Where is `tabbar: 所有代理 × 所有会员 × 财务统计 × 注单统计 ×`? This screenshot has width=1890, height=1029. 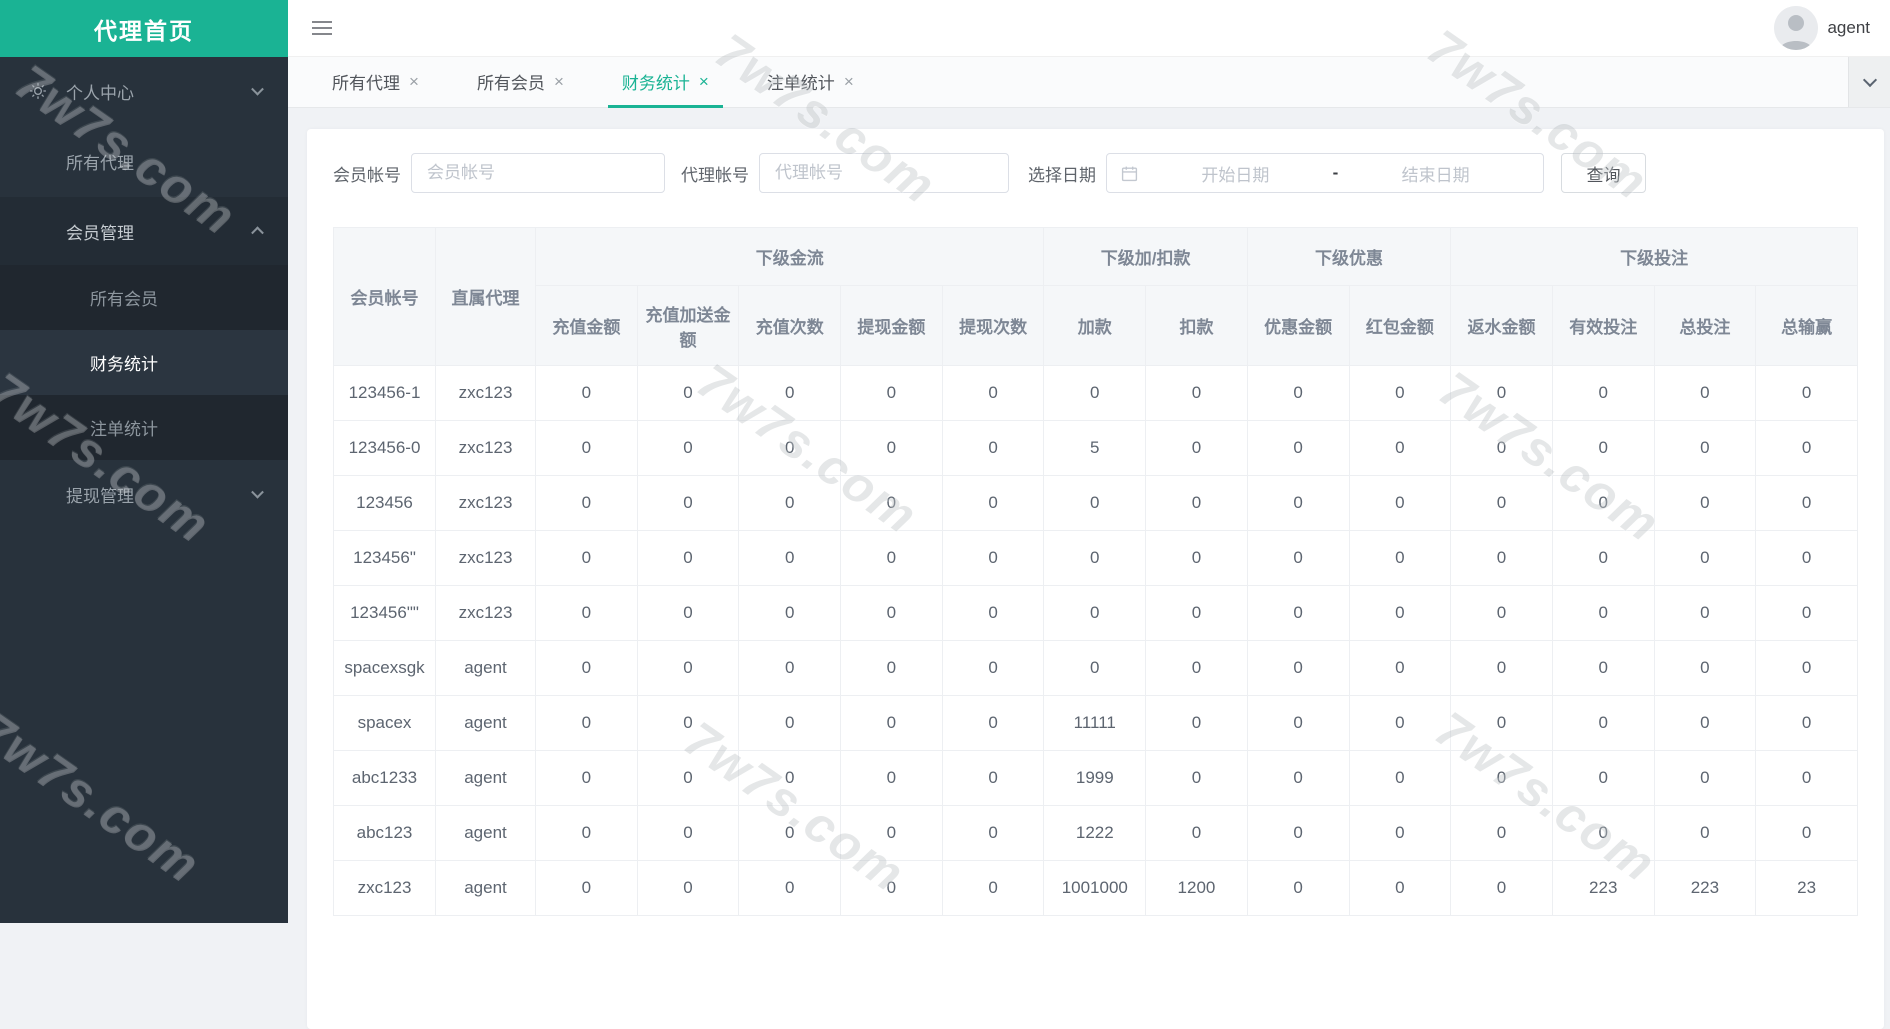
tabbar: 所有代理 × 所有会员 × 财务统计 × 注单统计 × is located at coordinates (1089, 82).